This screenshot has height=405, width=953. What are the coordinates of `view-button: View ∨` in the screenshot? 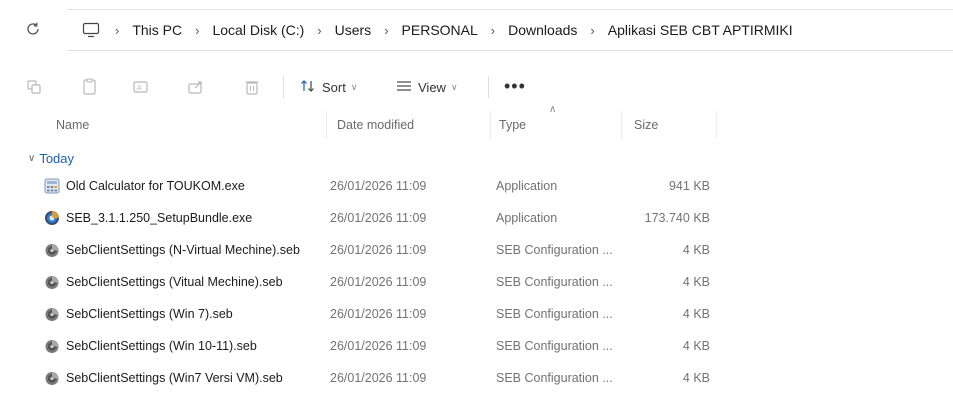 It's located at (427, 87).